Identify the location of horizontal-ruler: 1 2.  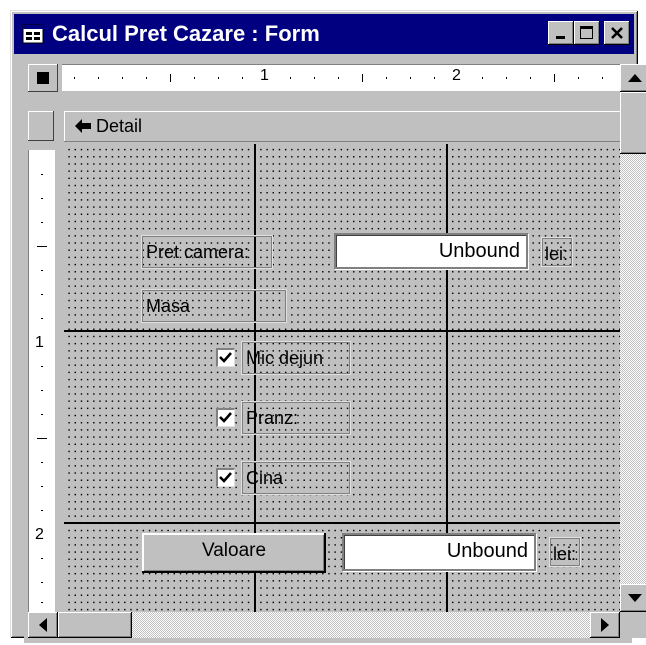
(341, 77).